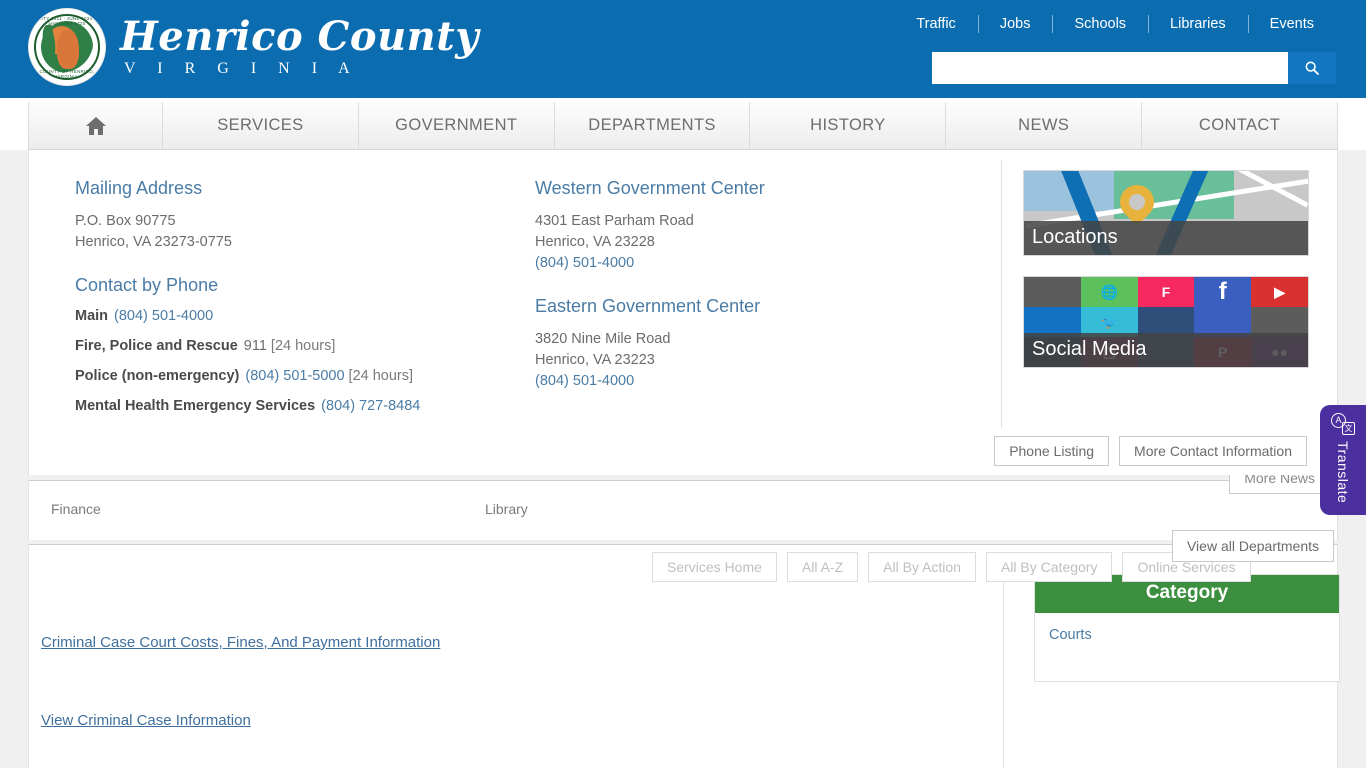 Image resolution: width=1366 pixels, height=768 pixels. Describe the element at coordinates (1240, 125) in the screenshot. I see `nav-item-contact: CONTACT` at that location.